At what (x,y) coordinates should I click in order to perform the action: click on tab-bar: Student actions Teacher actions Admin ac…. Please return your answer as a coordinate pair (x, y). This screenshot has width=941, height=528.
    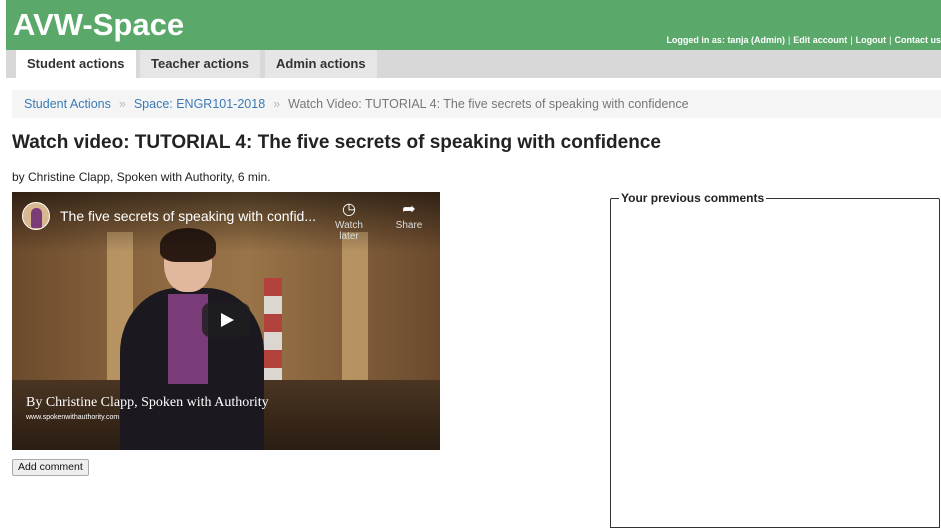
    Looking at the image, I should click on (473, 64).